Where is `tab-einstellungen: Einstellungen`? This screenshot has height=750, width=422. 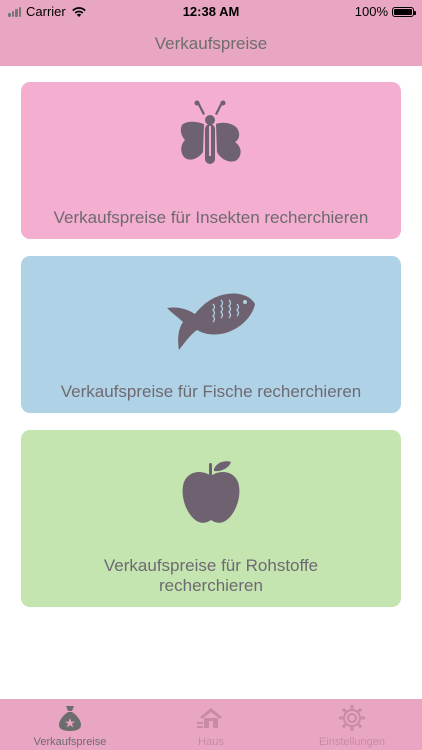 tab-einstellungen: Einstellungen is located at coordinates (352, 724).